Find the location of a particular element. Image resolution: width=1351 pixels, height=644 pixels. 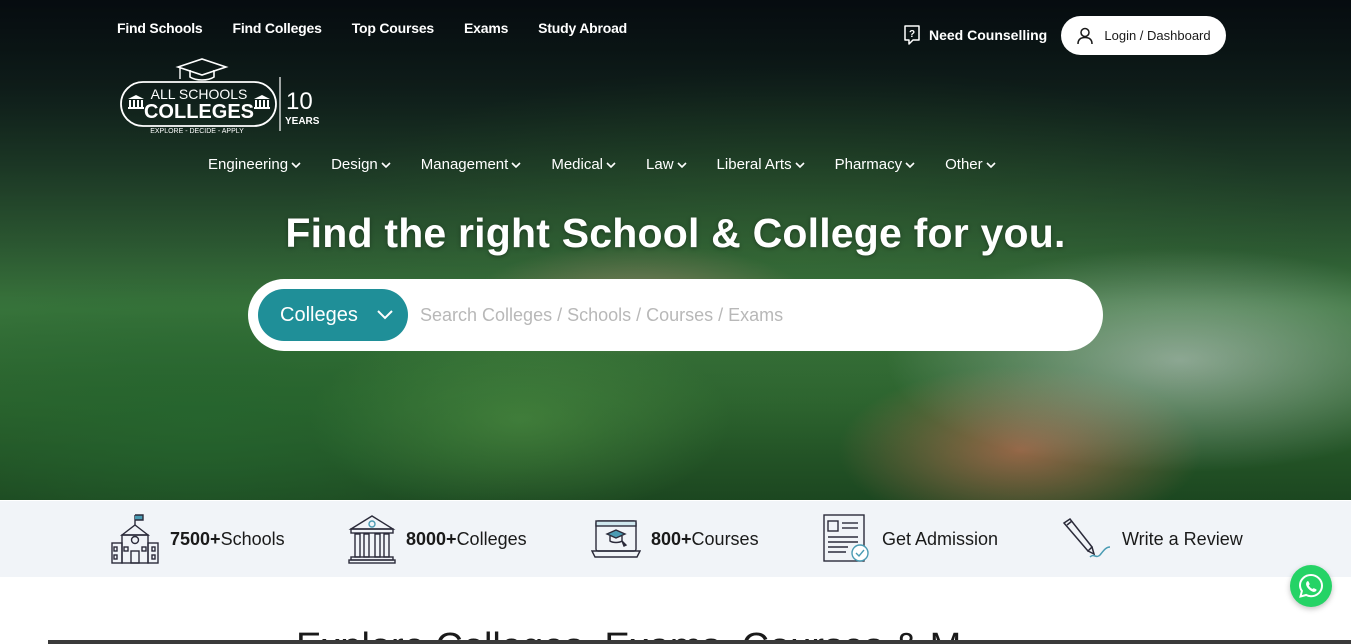

login-dashboard-button: Login / Dashboard is located at coordinates (1143, 35).